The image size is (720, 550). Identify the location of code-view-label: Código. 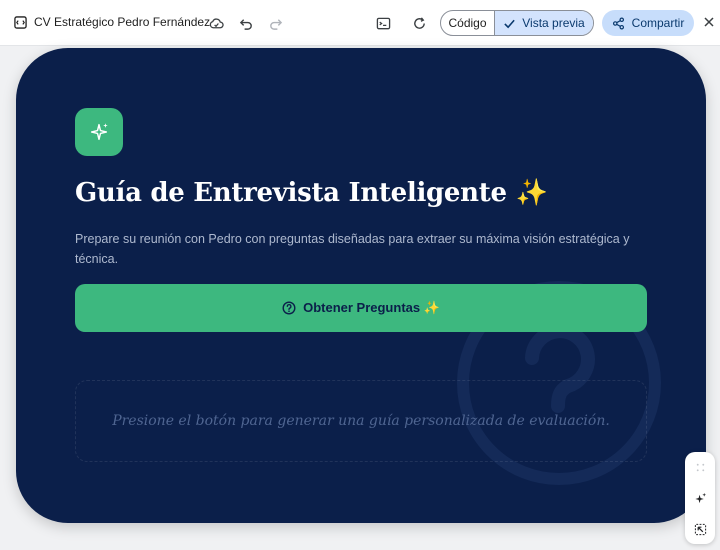
(467, 23).